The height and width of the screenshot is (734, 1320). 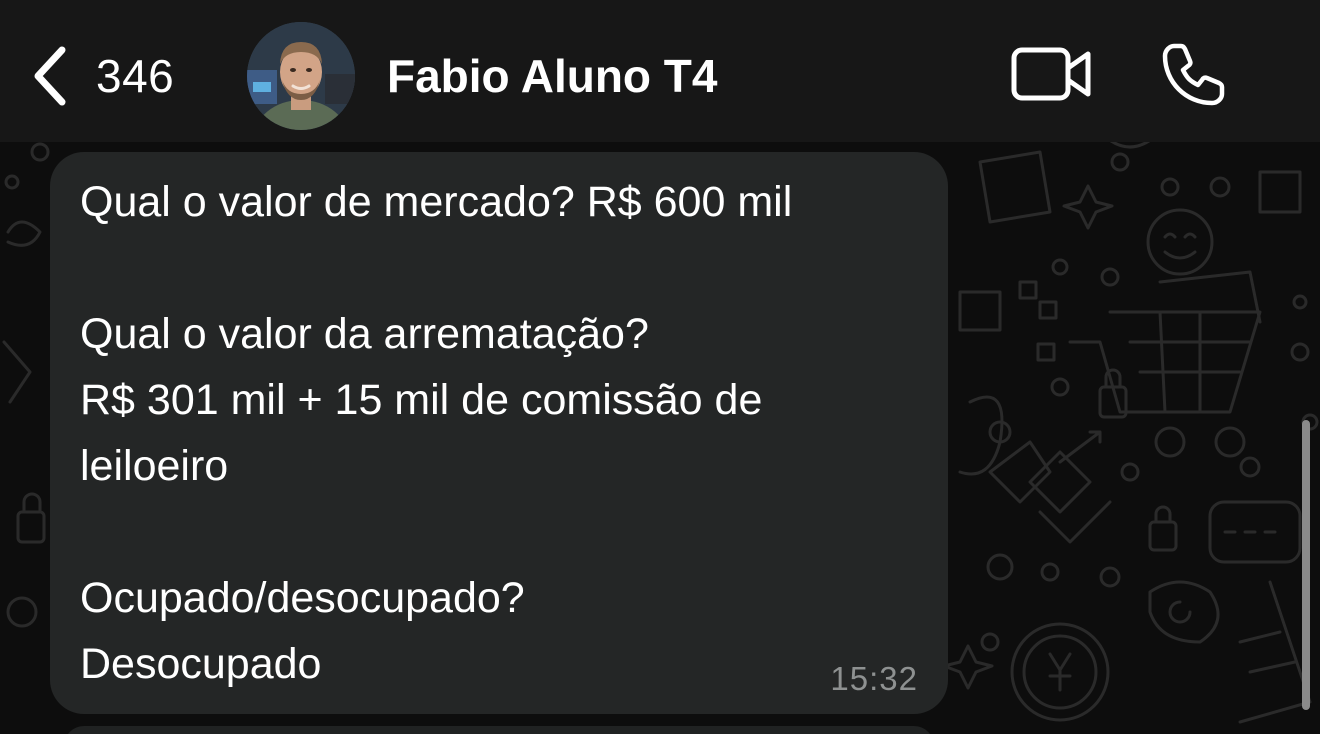 What do you see at coordinates (436, 202) in the screenshot?
I see `message-line: Qual o valor de mercado? R$ 600 mil` at bounding box center [436, 202].